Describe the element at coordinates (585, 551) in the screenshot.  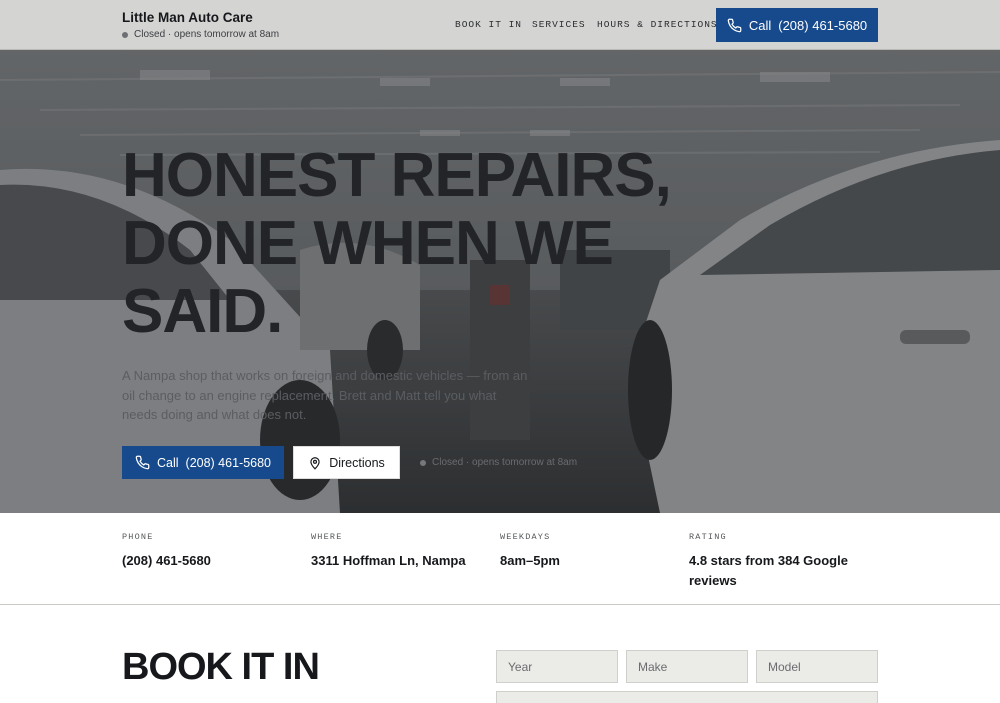
I see `info-weekdays: WEEKDAYS 8am–5pm` at that location.